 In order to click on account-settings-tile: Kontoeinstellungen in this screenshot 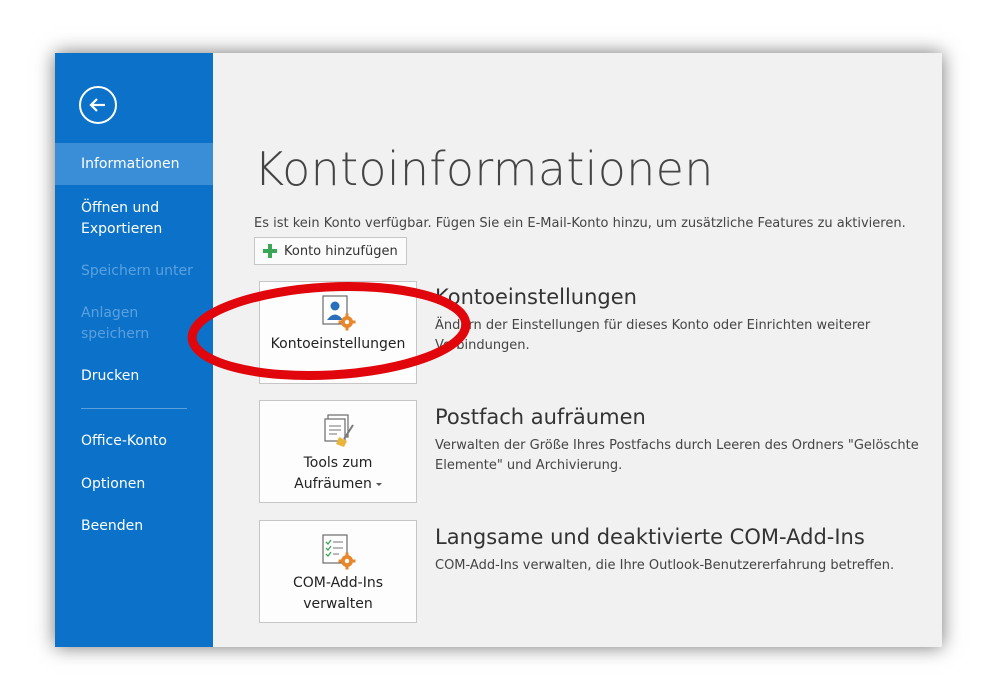, I will do `click(338, 332)`.